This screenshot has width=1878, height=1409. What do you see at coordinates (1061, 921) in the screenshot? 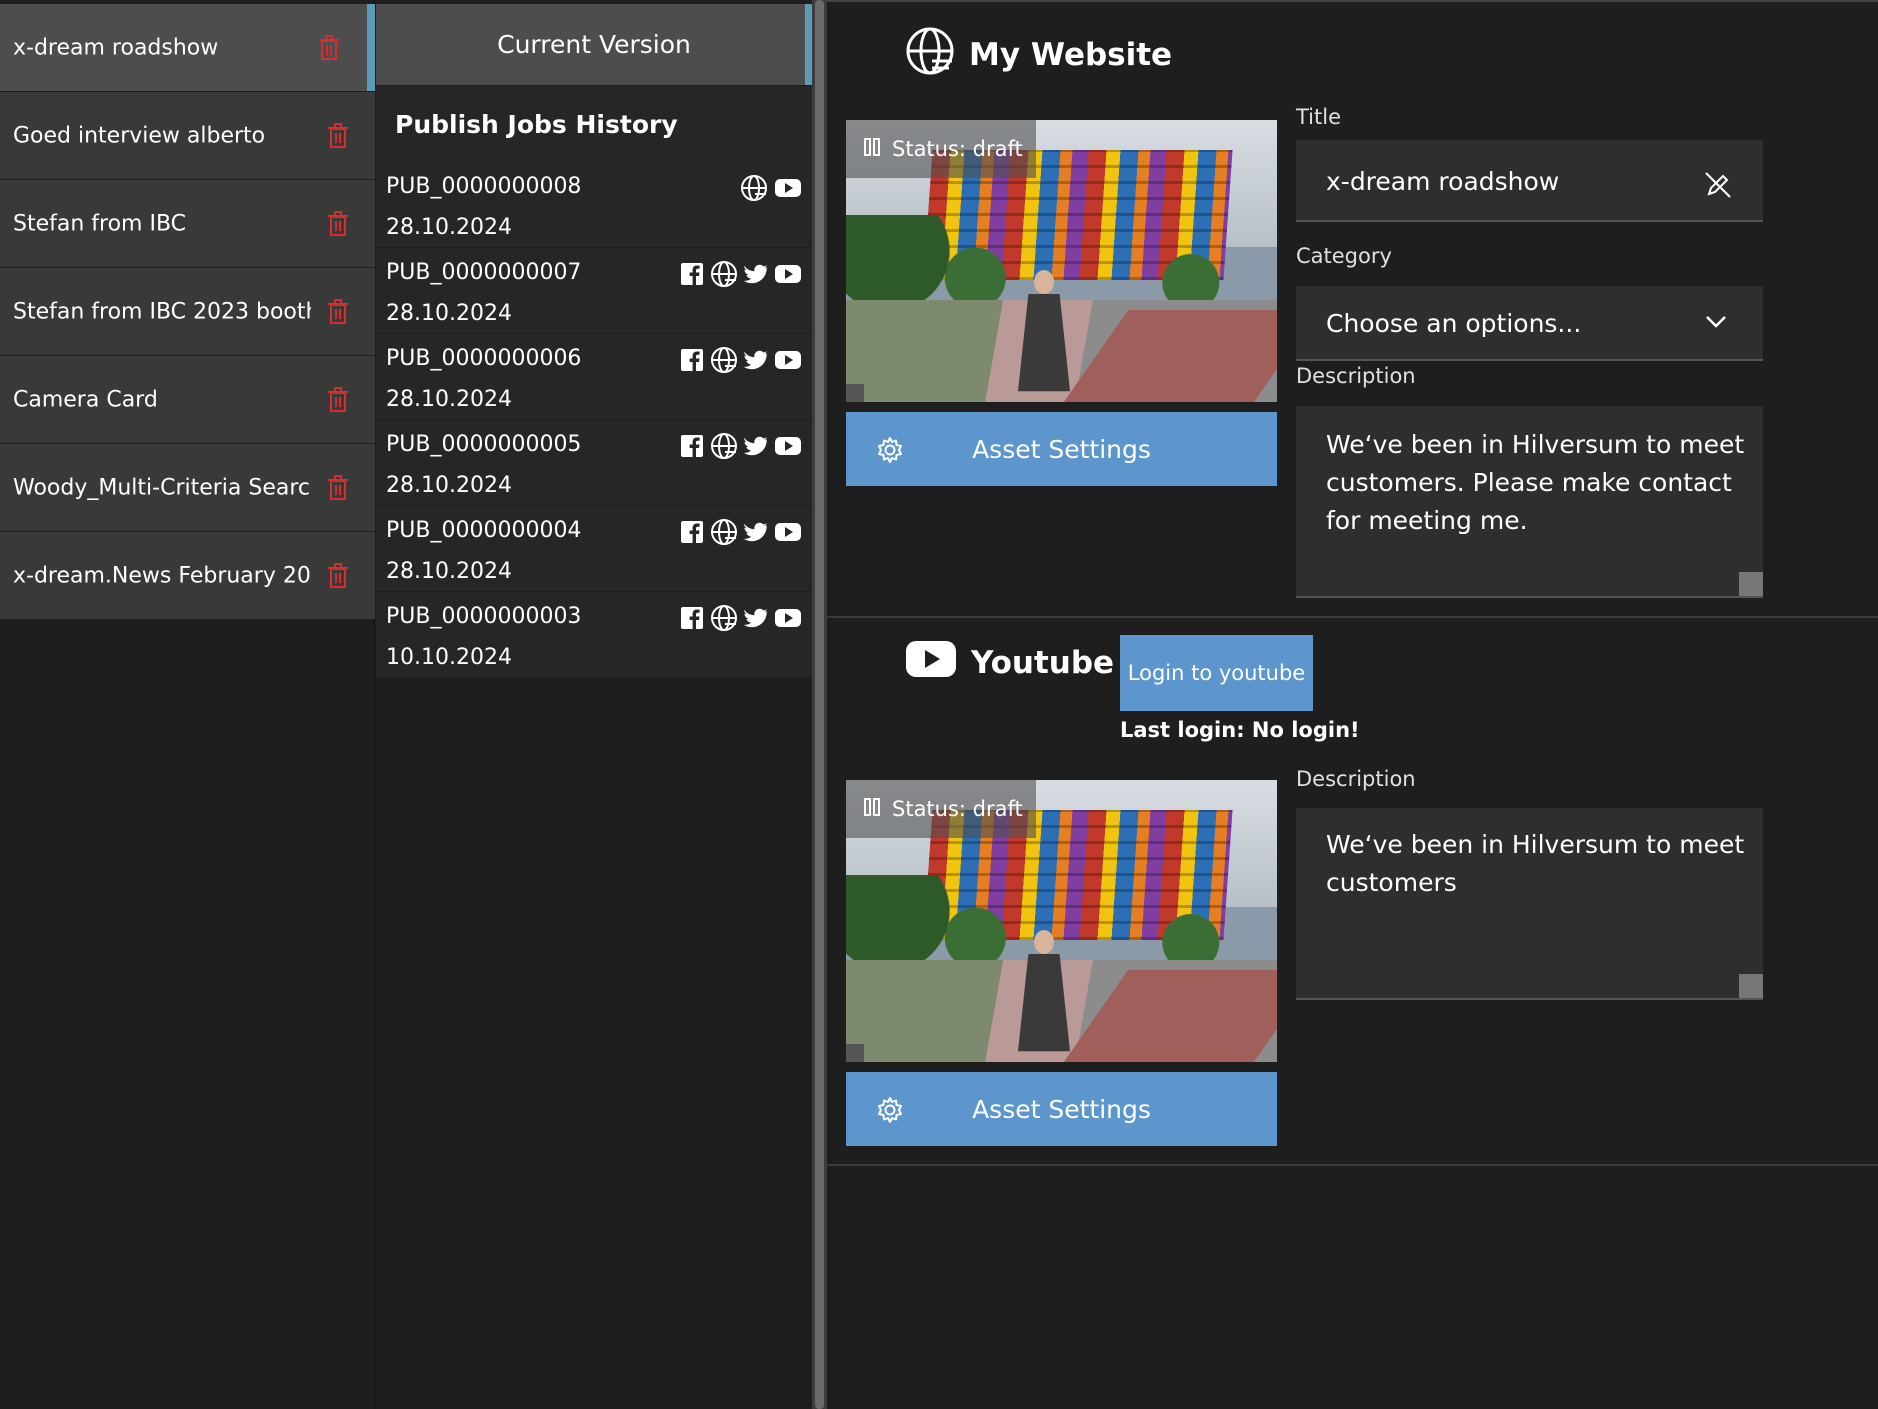
I see `youtube-video-thumbnail: Status: draft` at bounding box center [1061, 921].